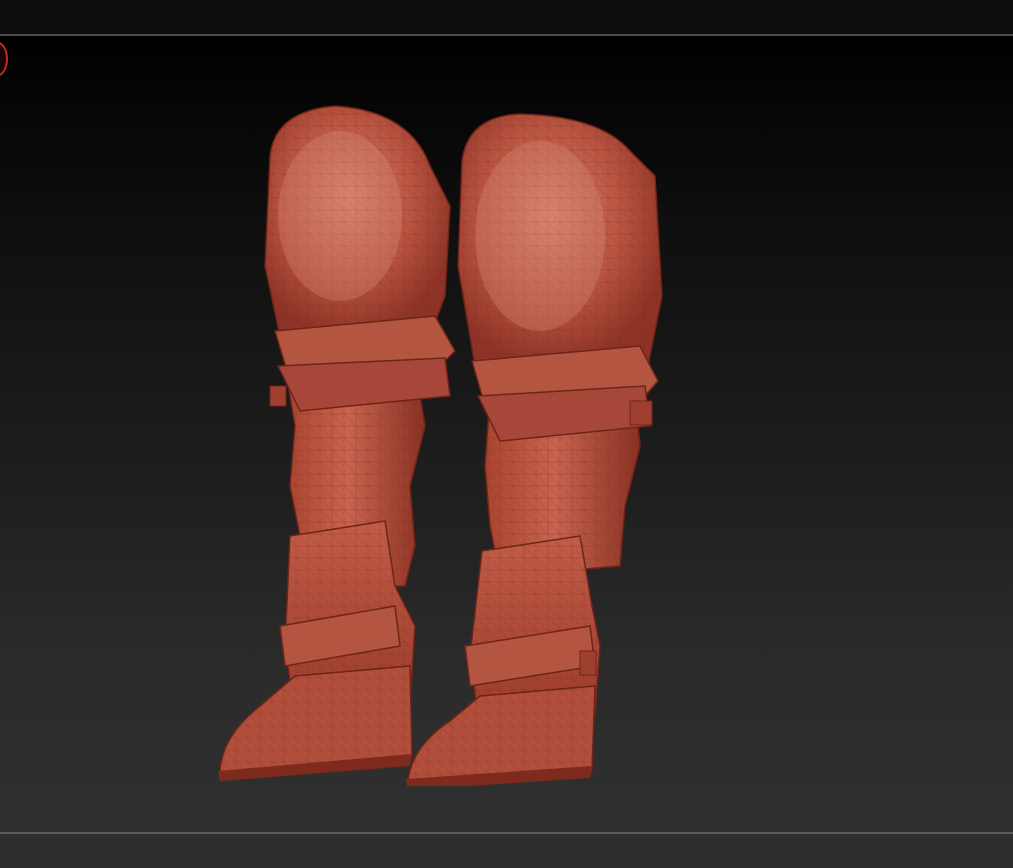 This screenshot has height=868, width=1013. What do you see at coordinates (506, 851) in the screenshot?
I see `bottom-toolbar` at bounding box center [506, 851].